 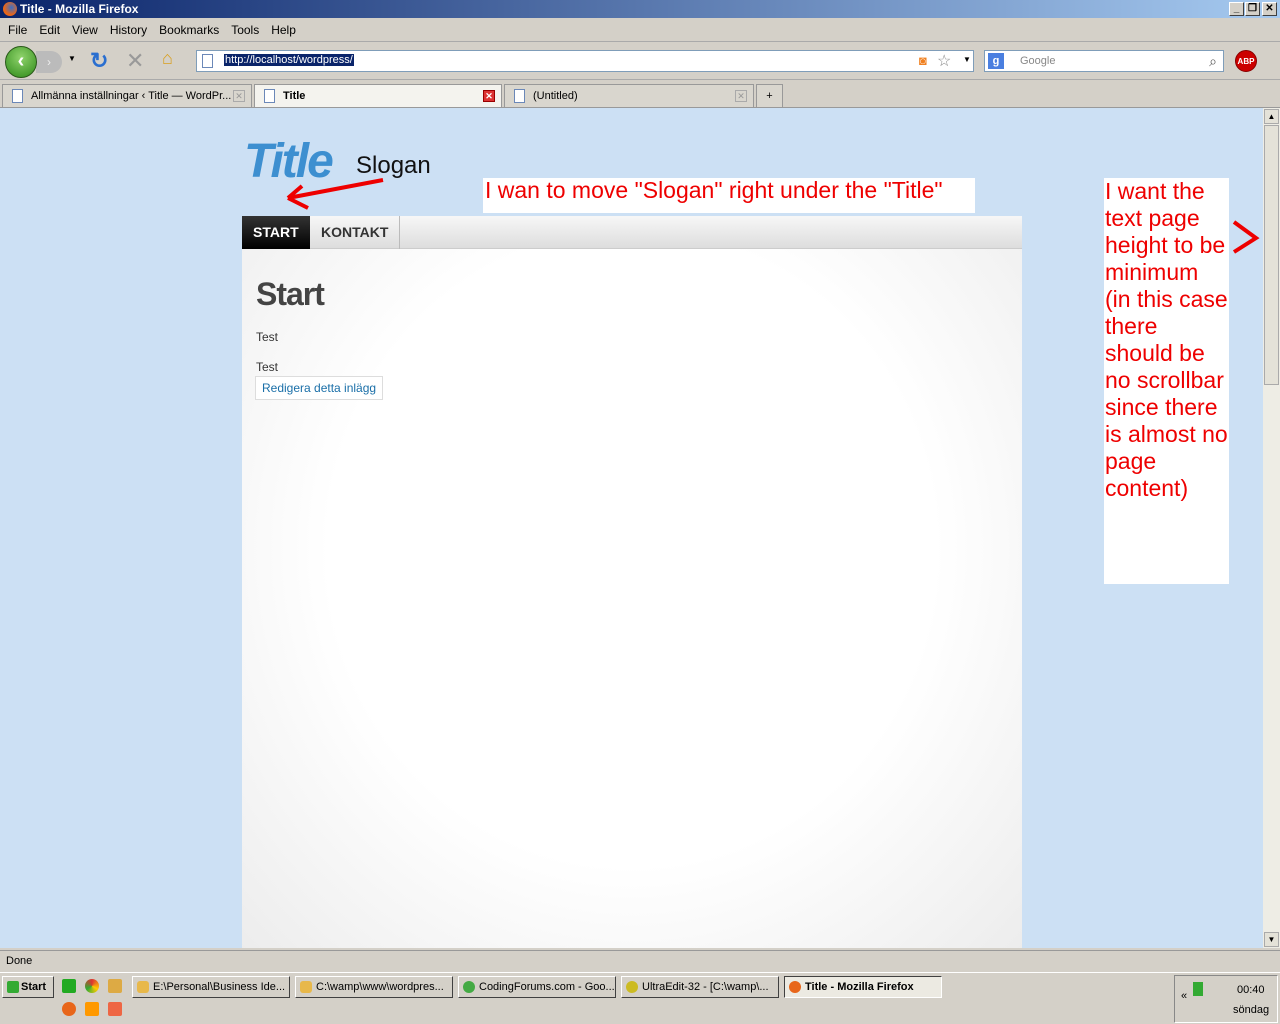 I want to click on clock-day: söndag, so click(x=1251, y=1010).